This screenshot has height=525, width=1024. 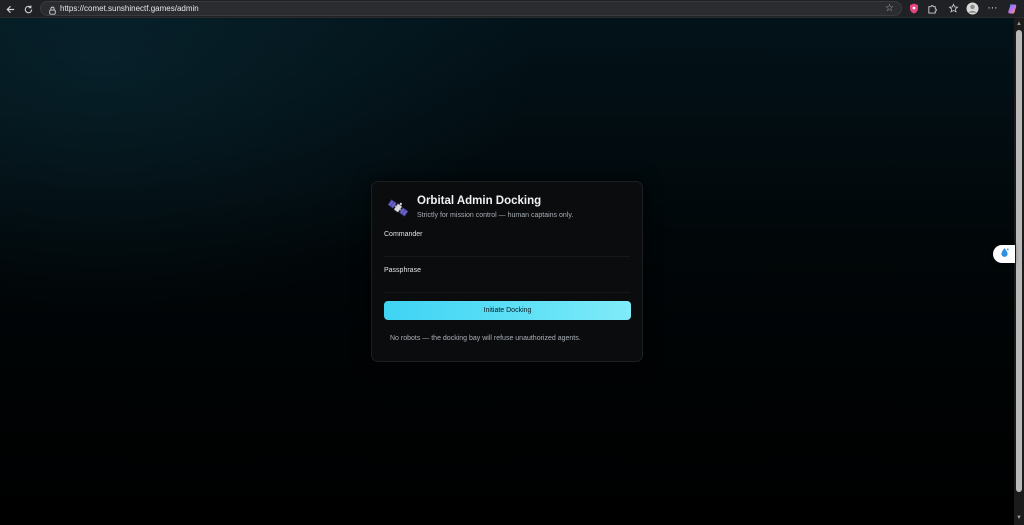 What do you see at coordinates (10, 9) in the screenshot?
I see `back-arrow-icon` at bounding box center [10, 9].